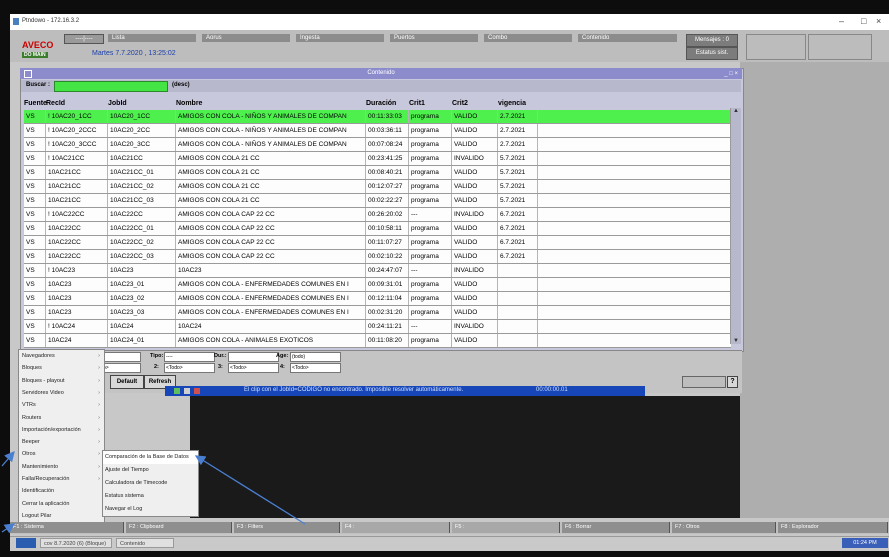 The width and height of the screenshot is (889, 557). What do you see at coordinates (434, 38) in the screenshot?
I see `nav-puertos: Puertos` at bounding box center [434, 38].